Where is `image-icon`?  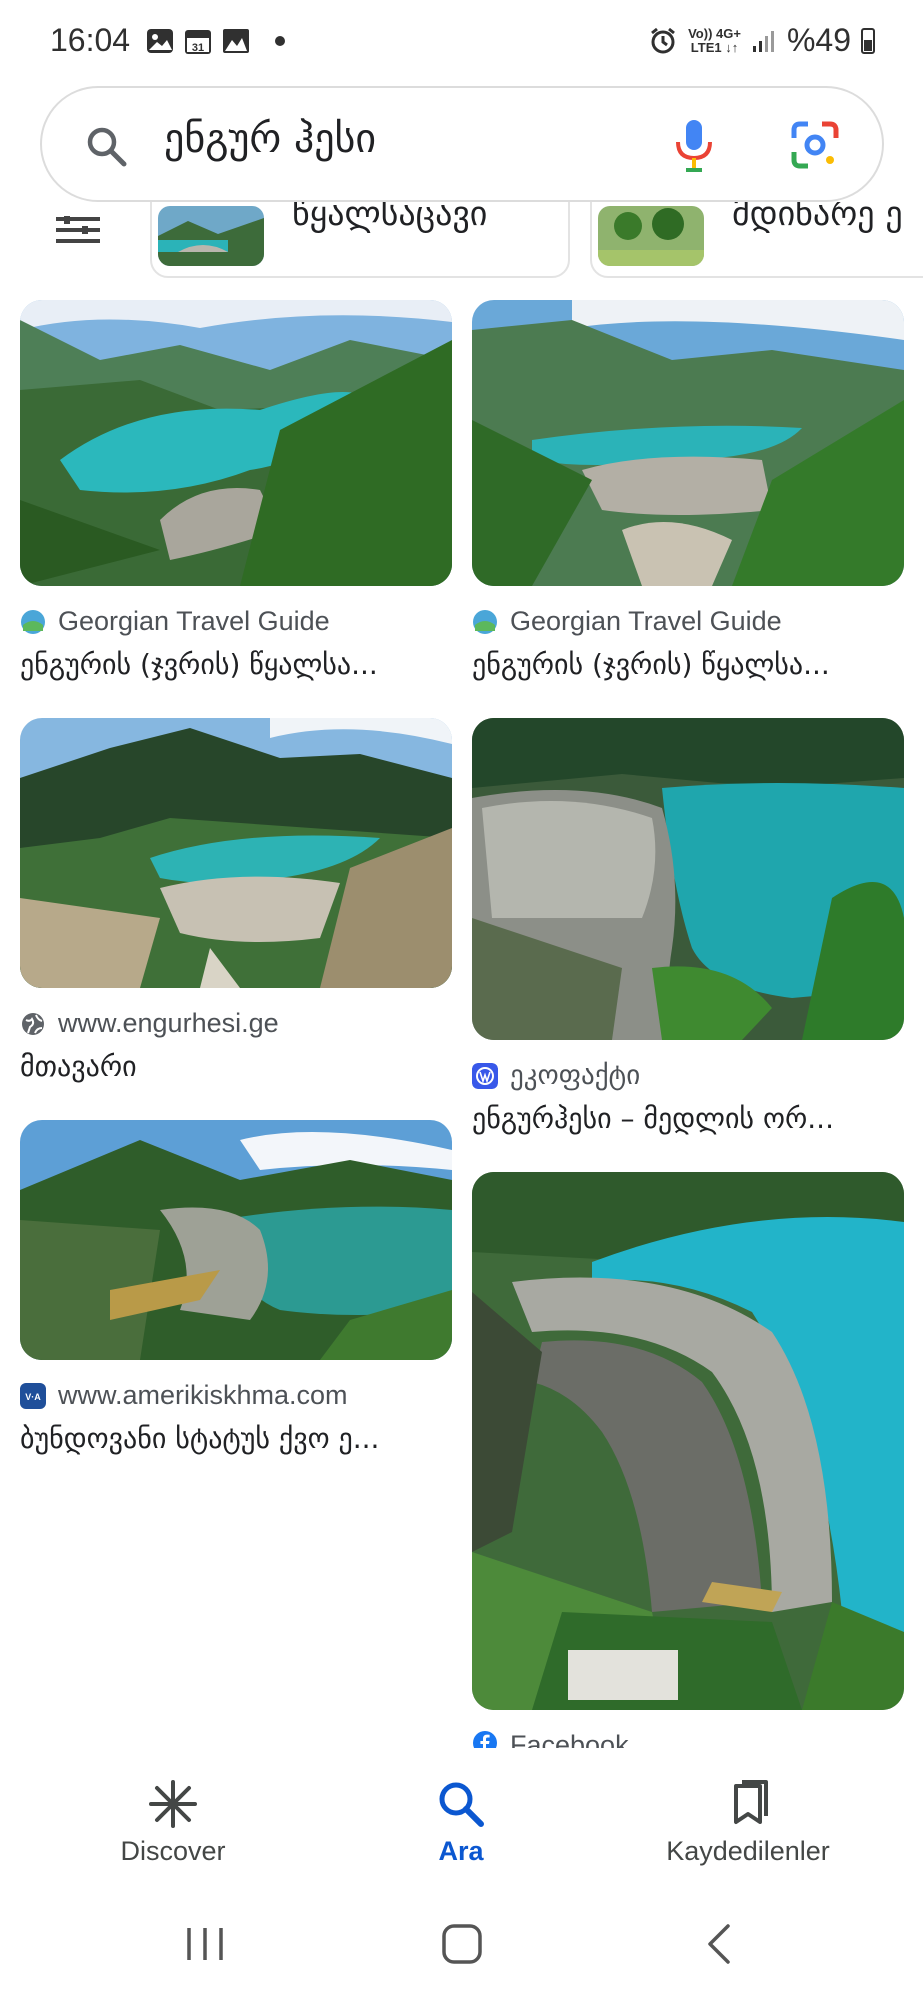
image-icon is located at coordinates (236, 41).